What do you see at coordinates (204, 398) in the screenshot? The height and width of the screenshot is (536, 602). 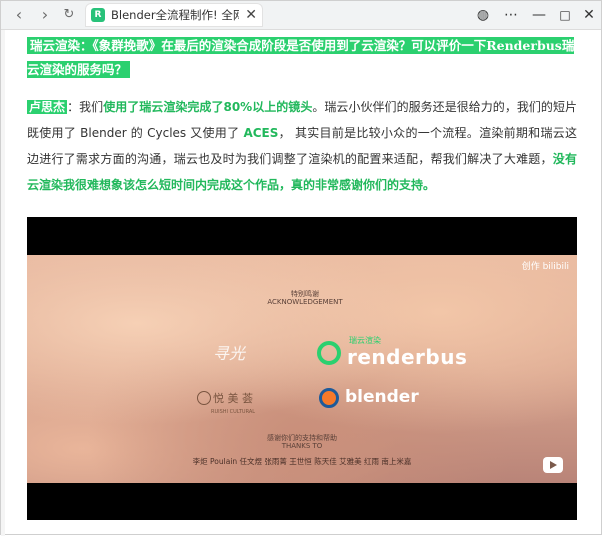 I see `yue-logo-icon` at bounding box center [204, 398].